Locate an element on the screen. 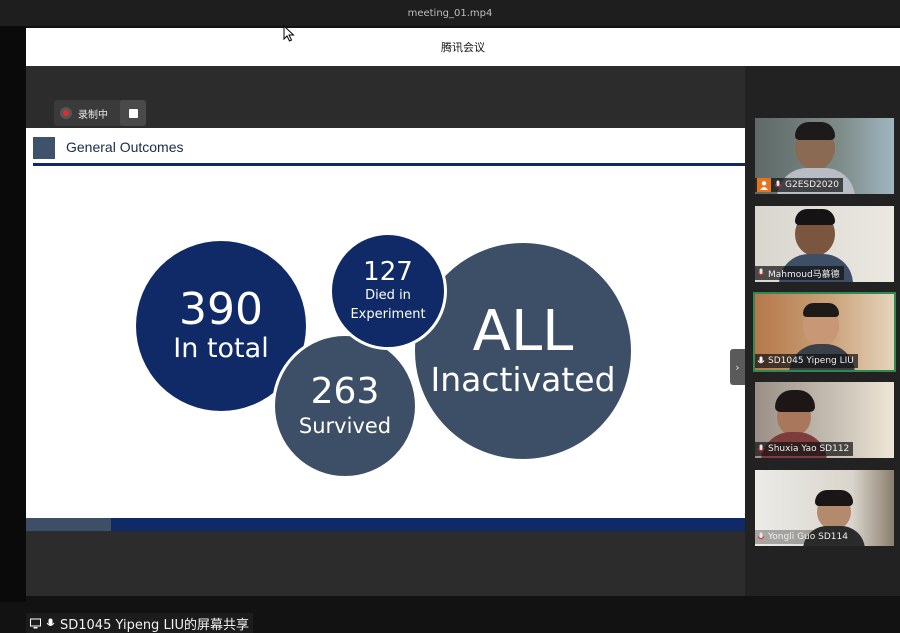 This screenshot has width=900, height=633. video-file-name: meeting_01.mp4 is located at coordinates (450, 13).